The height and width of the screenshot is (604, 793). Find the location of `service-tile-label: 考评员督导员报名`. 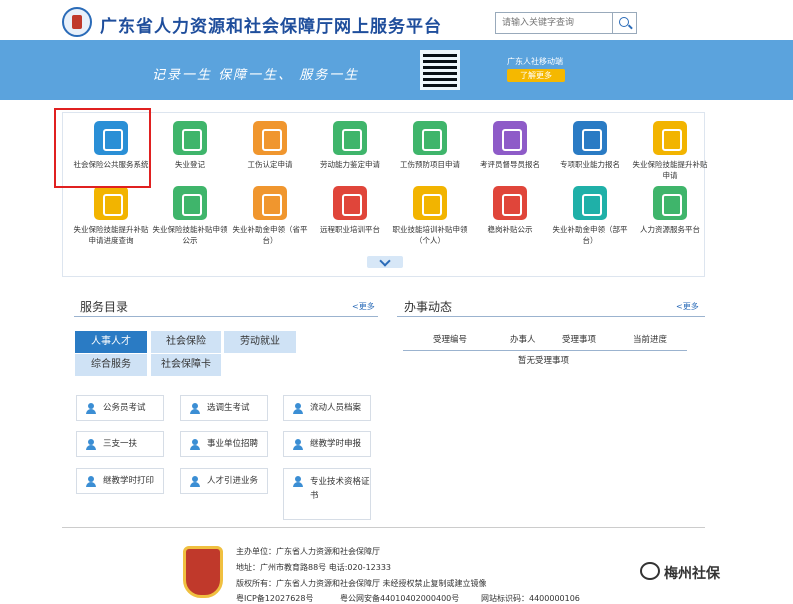

service-tile-label: 考评员督导员报名 is located at coordinates (510, 164).